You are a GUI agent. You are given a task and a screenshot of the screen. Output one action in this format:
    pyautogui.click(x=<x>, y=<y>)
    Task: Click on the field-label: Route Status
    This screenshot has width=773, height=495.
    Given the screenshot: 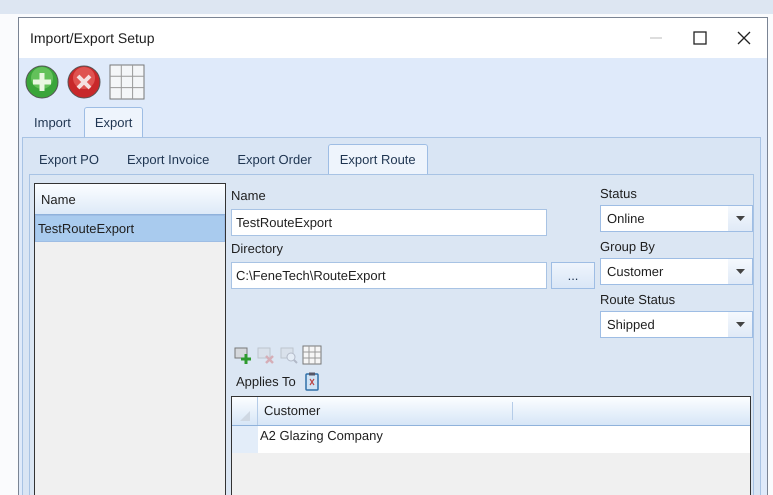 What is the action you would take?
    pyautogui.click(x=638, y=300)
    